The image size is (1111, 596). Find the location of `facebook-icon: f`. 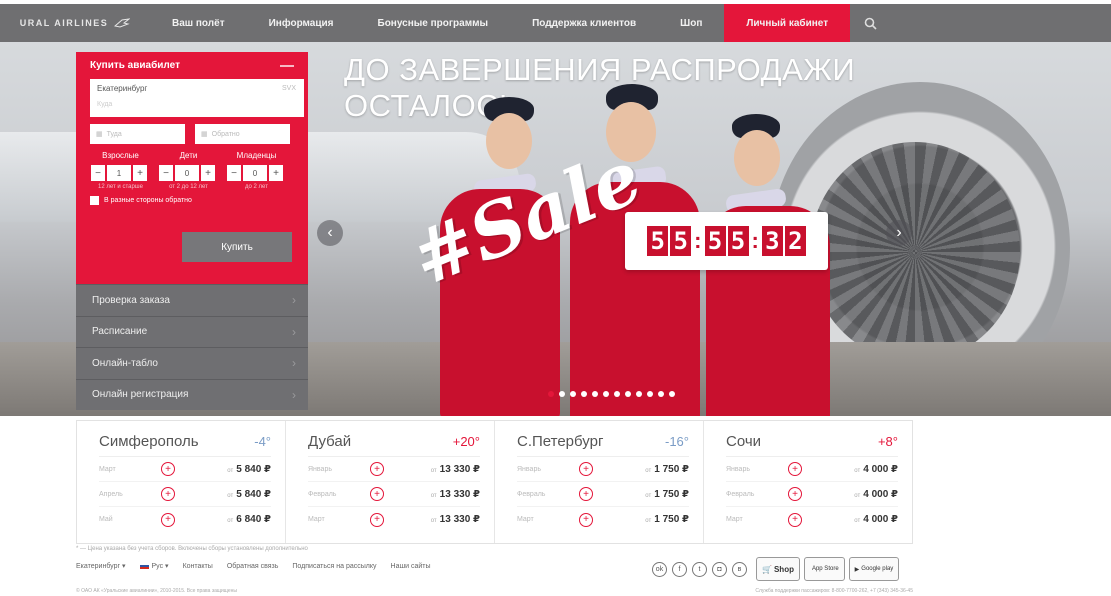

facebook-icon: f is located at coordinates (679, 569).